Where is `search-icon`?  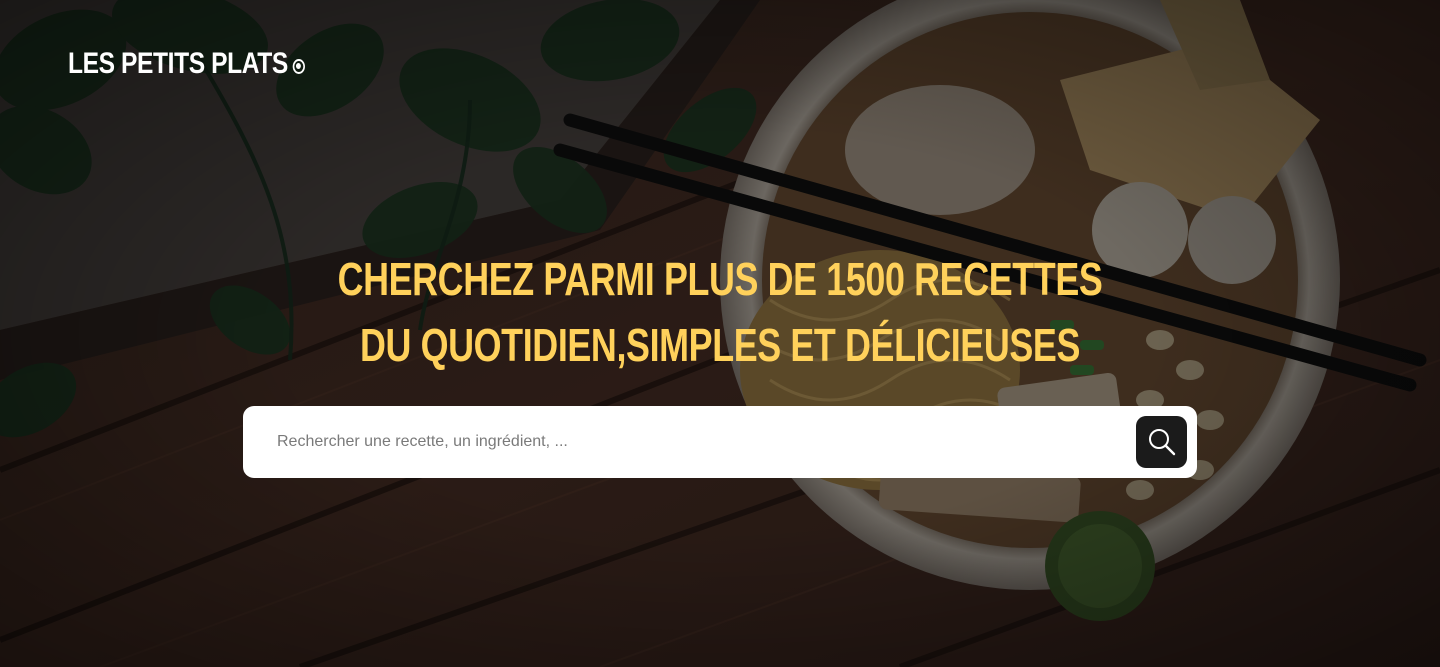 search-icon is located at coordinates (1161, 442).